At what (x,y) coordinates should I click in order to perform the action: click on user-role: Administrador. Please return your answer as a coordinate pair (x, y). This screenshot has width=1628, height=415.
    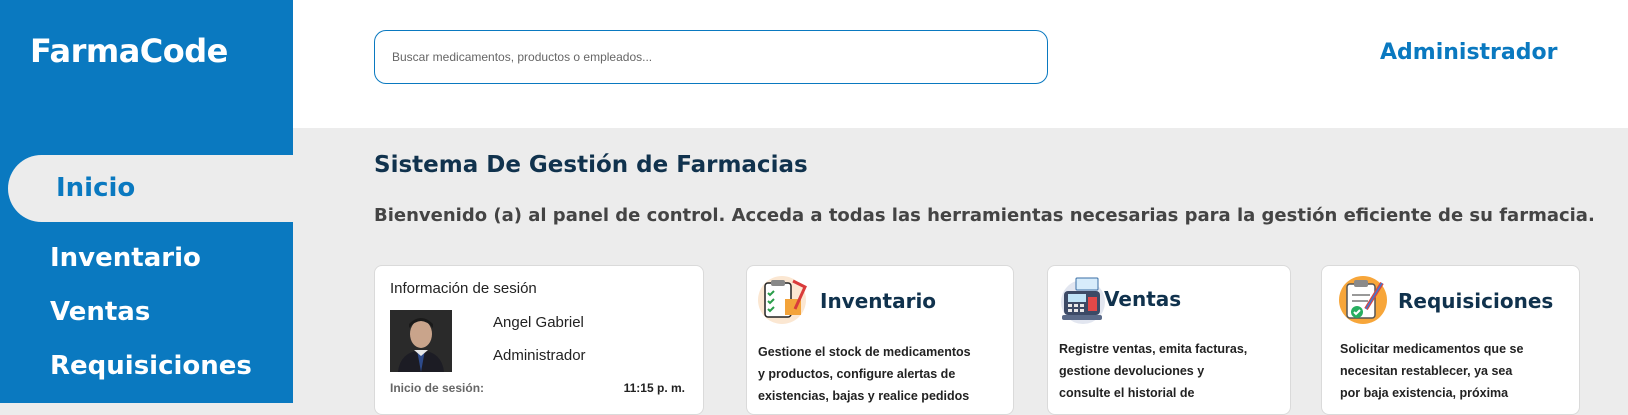
    Looking at the image, I should click on (539, 355).